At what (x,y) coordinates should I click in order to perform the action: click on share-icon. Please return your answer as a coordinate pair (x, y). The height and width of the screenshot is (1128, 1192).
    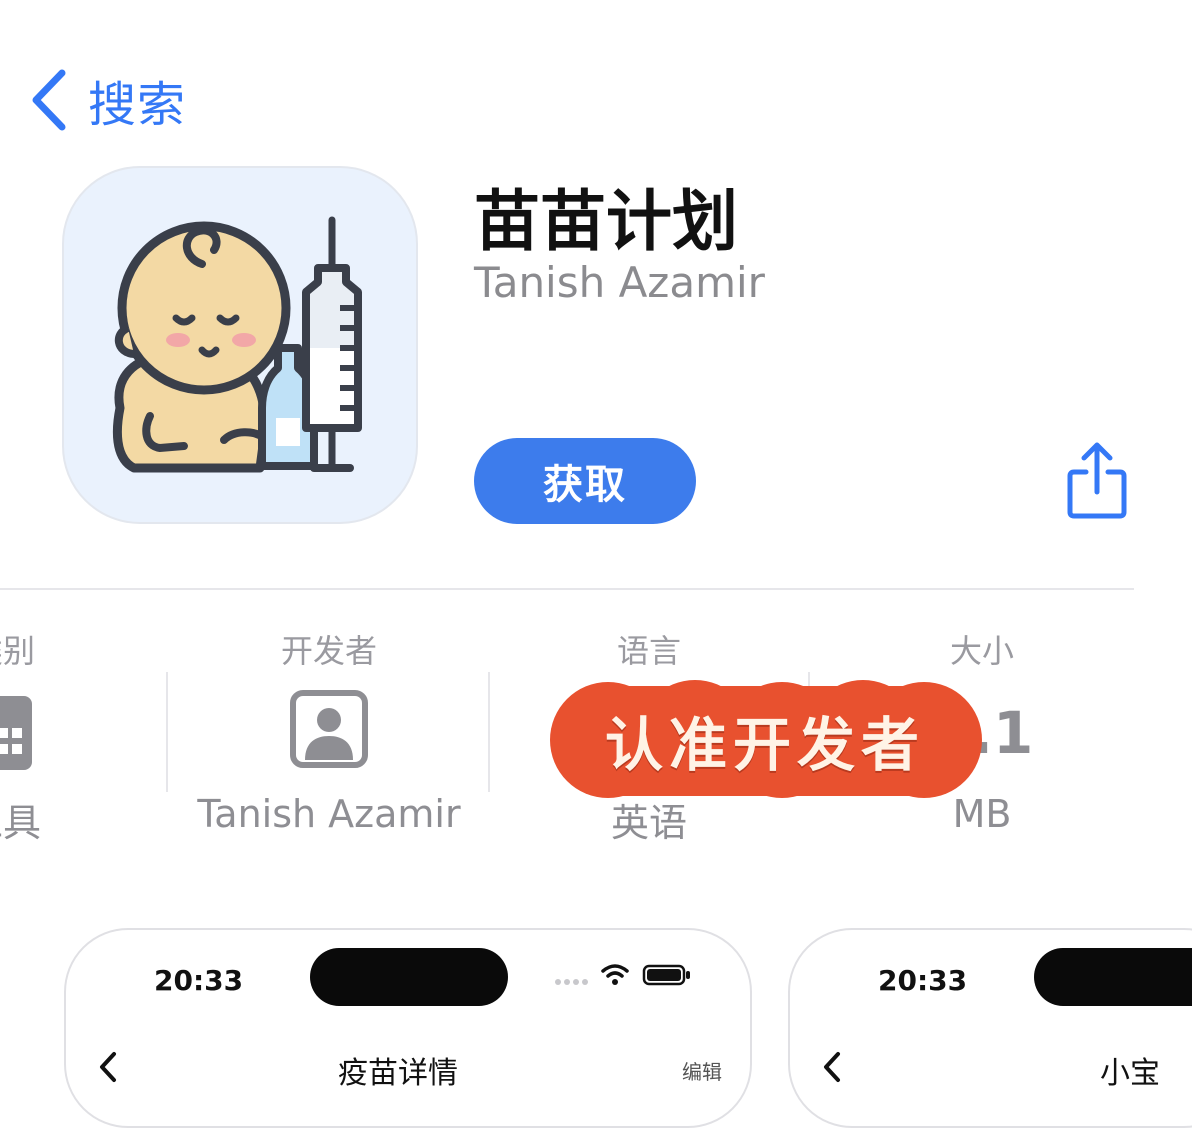
    Looking at the image, I should click on (1097, 480).